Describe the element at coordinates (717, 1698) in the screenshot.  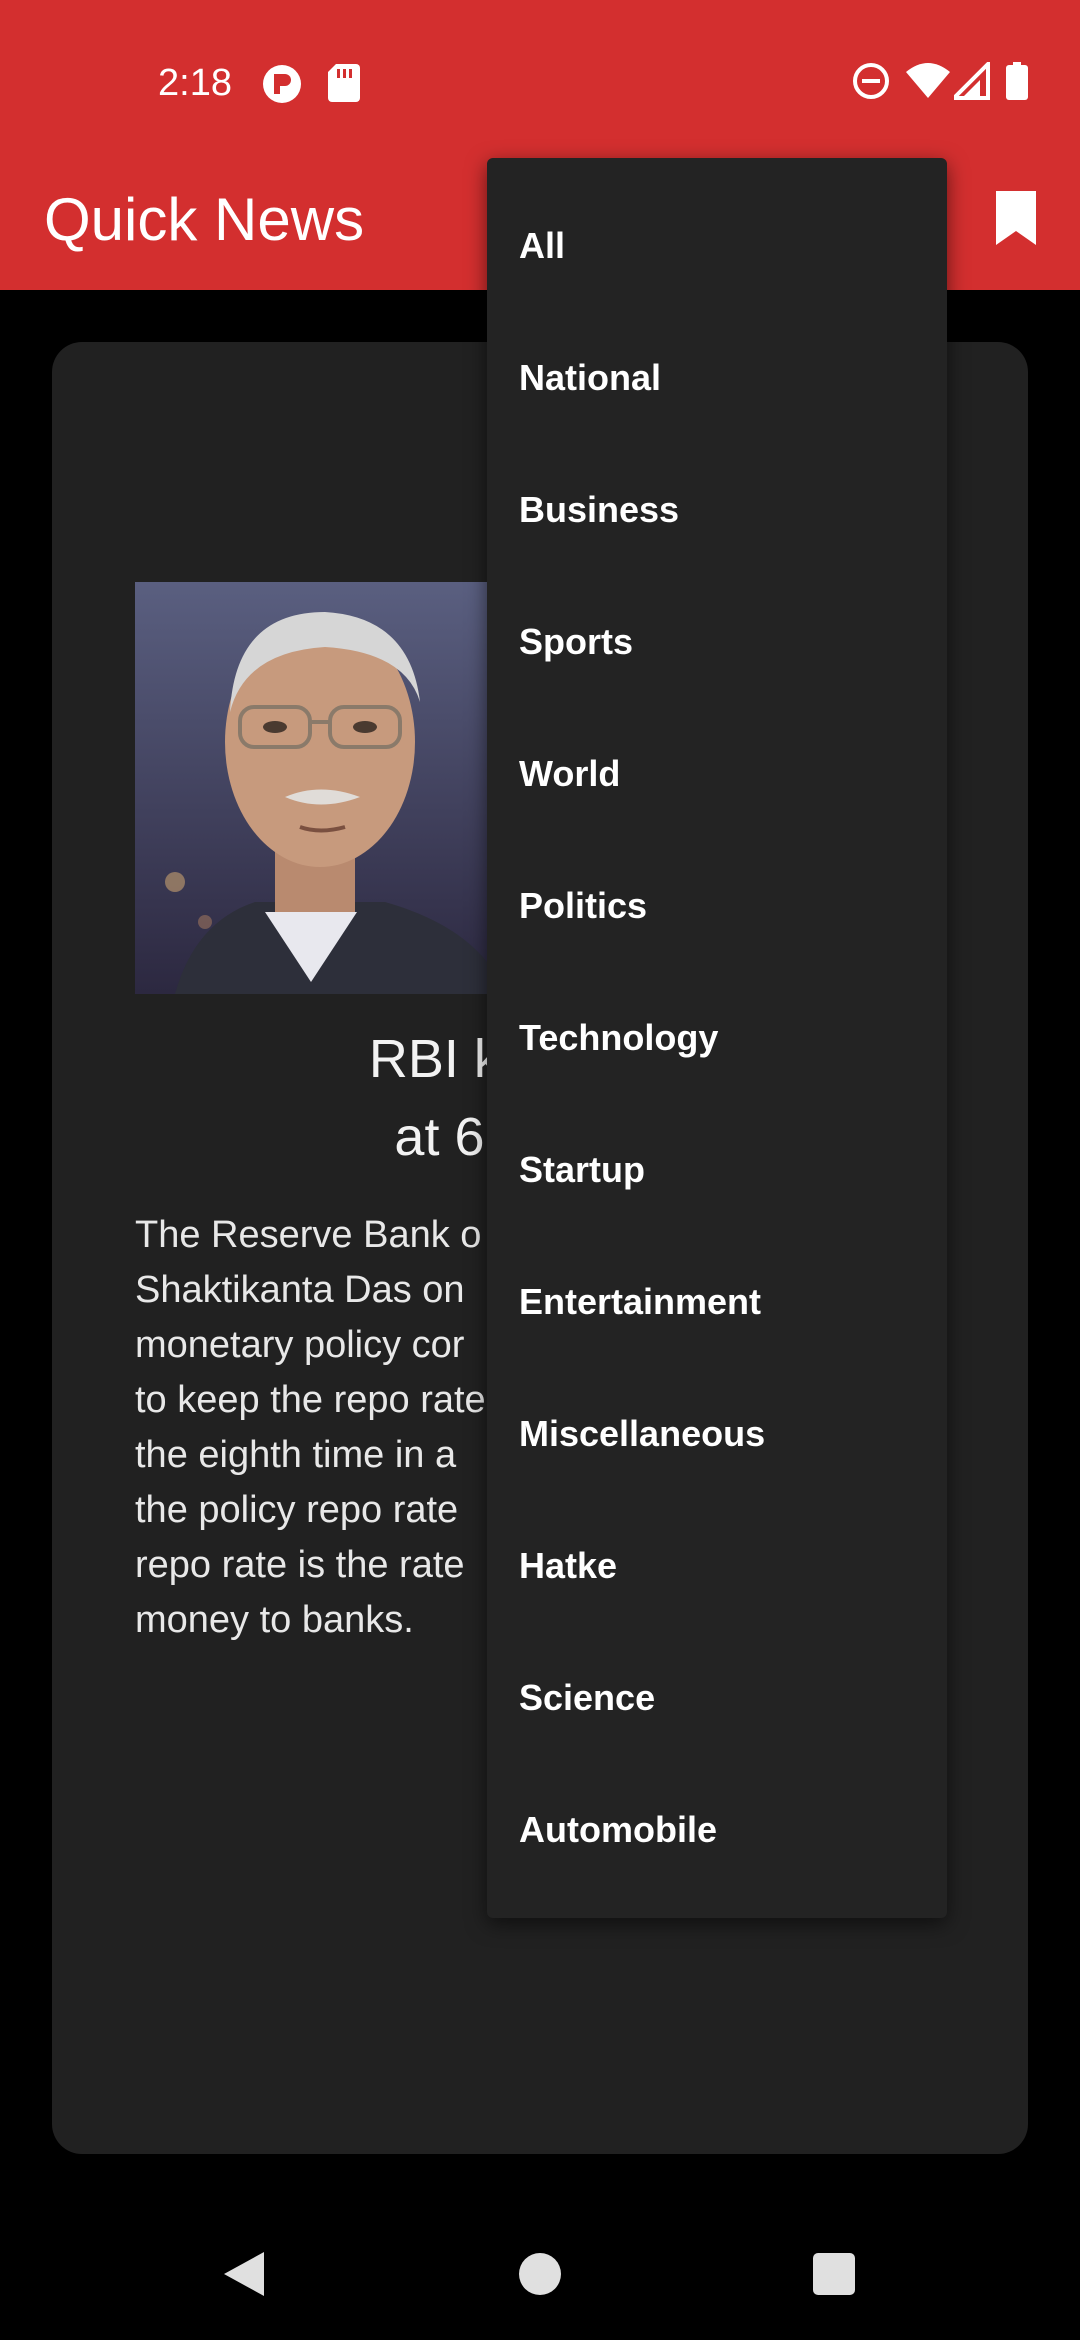
I see `menu-item-science: Science` at that location.